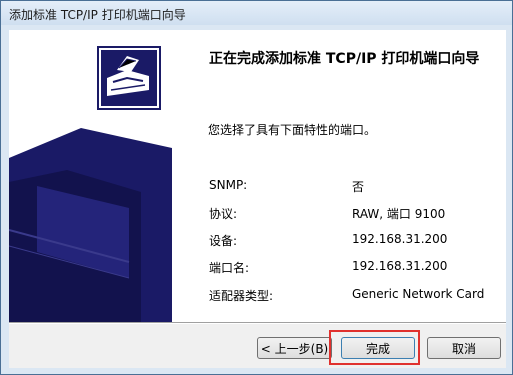 The height and width of the screenshot is (375, 513). Describe the element at coordinates (229, 268) in the screenshot. I see `port-name-label: 端口名:` at that location.